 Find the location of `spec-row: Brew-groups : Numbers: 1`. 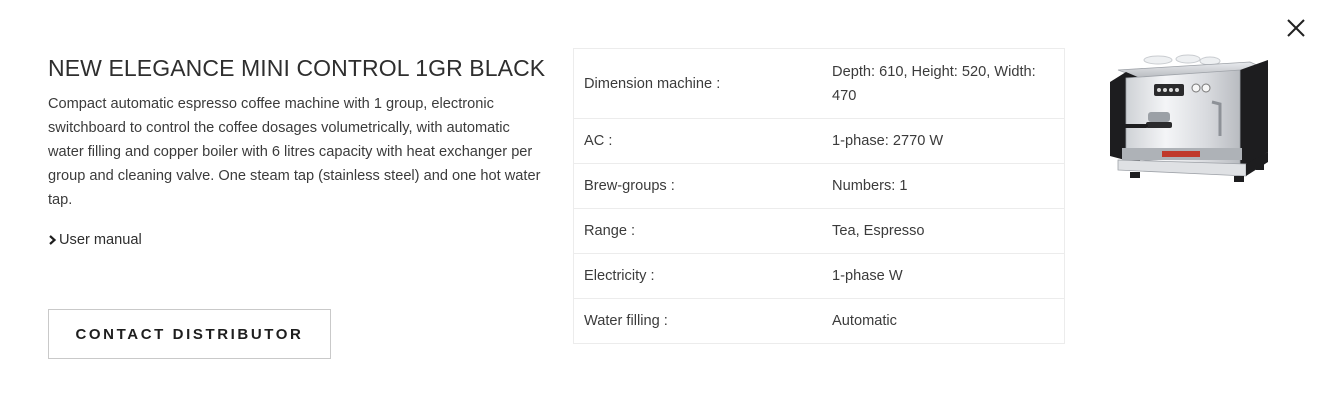

spec-row: Brew-groups : Numbers: 1 is located at coordinates (819, 186).